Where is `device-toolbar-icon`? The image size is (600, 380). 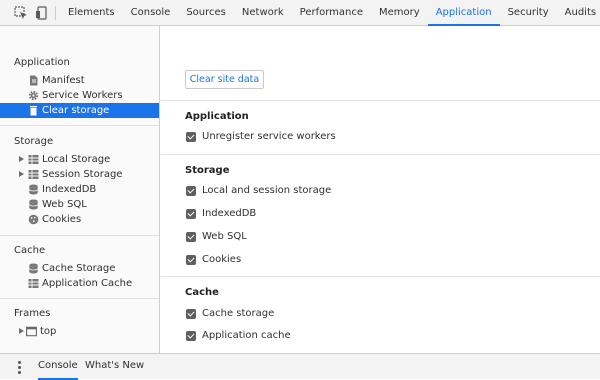 device-toolbar-icon is located at coordinates (42, 13).